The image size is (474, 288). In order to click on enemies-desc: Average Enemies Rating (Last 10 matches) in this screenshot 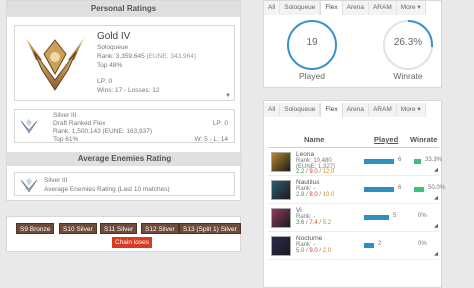, I will do `click(107, 189)`.